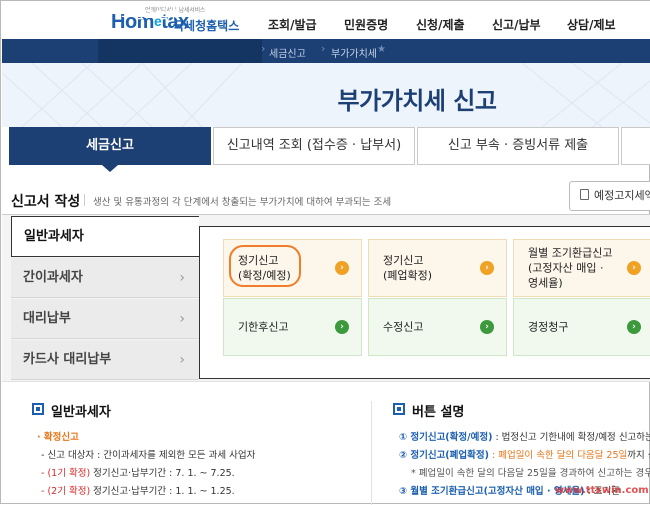 The height and width of the screenshot is (505, 650). Describe the element at coordinates (530, 473) in the screenshot. I see `desc-closure-note: * 폐업일이 속한 달의 다음달 25일을 경과하여 신고하는 경우는` at that location.